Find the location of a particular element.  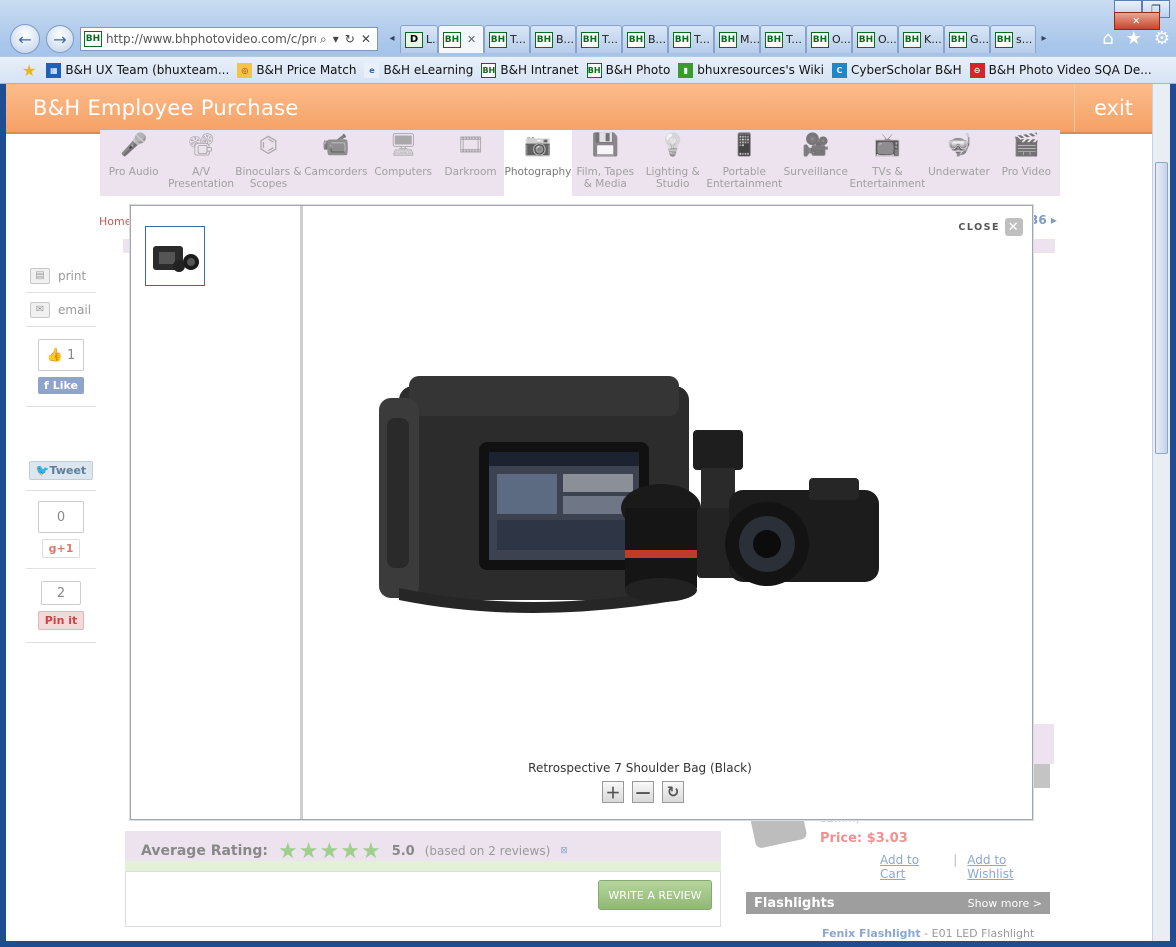

facebook-like-button: f Like is located at coordinates (61, 385).